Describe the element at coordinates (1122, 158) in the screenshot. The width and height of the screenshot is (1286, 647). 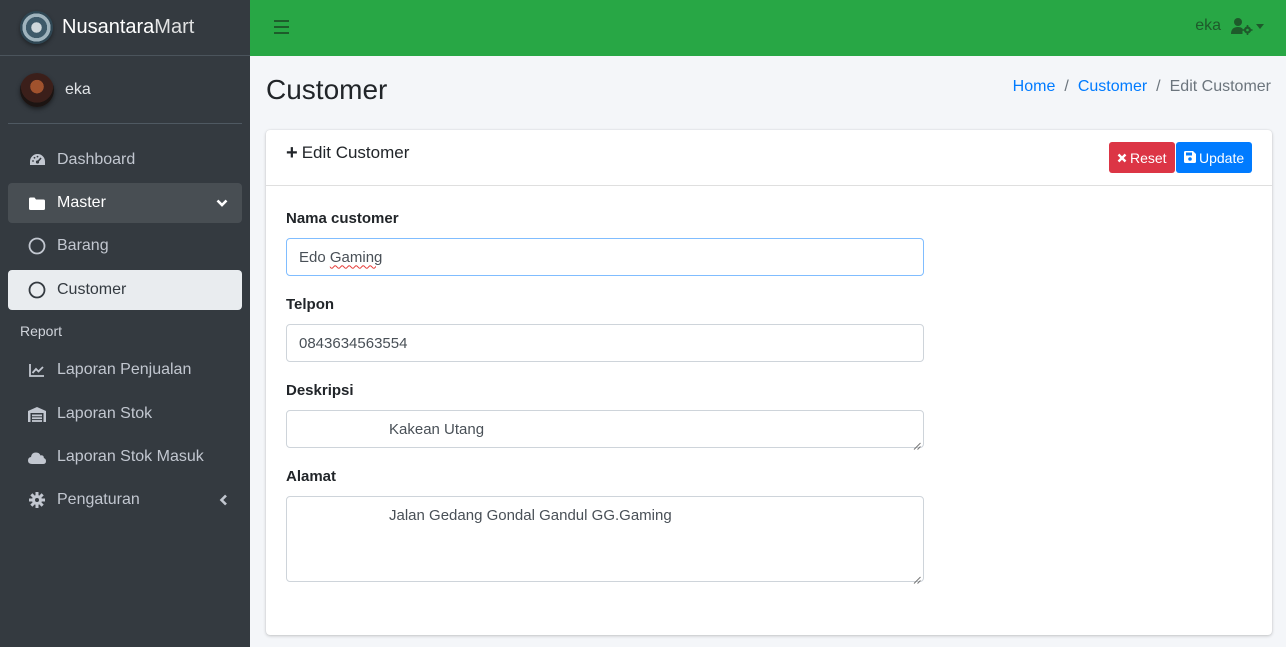
I see `times-icon` at that location.